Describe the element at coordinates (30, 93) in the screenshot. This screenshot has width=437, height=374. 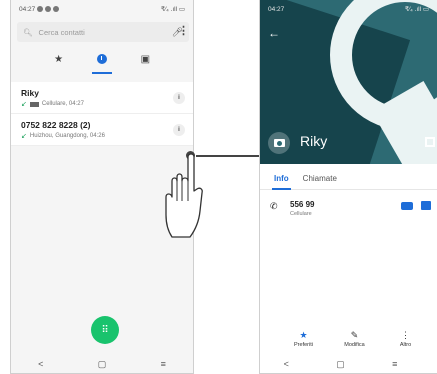
I see `caller-name: Riky` at that location.